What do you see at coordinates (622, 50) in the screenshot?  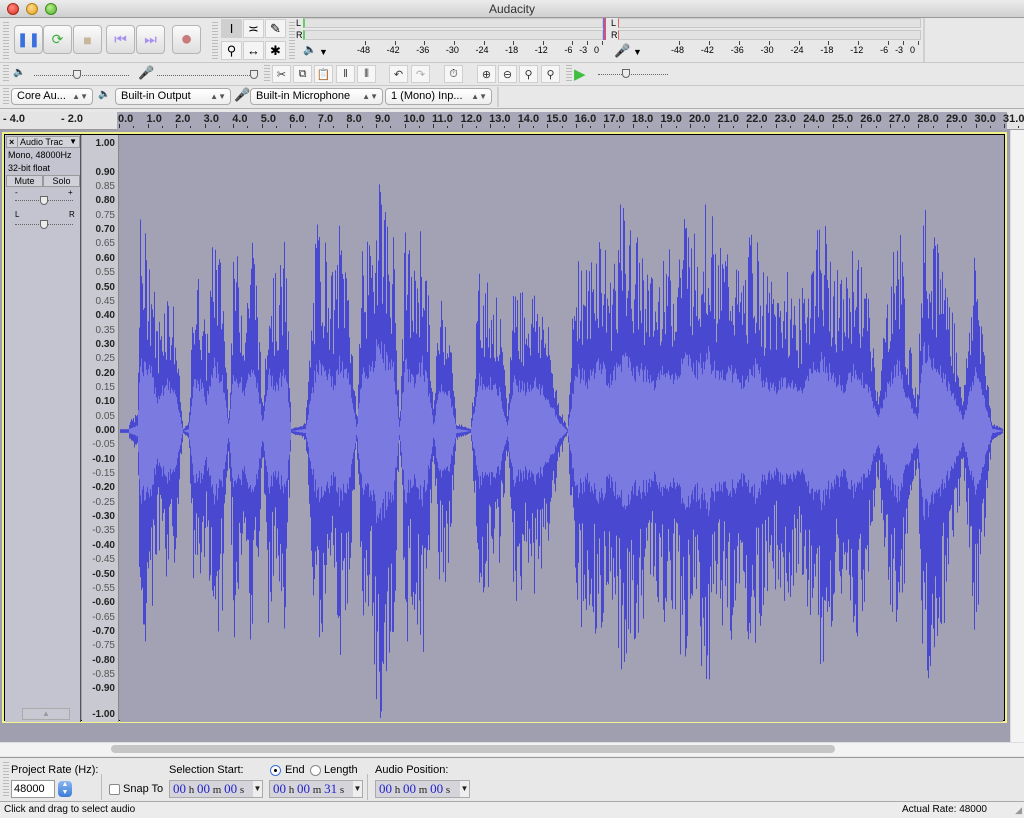 I see `microphone-icon: 🎤` at bounding box center [622, 50].